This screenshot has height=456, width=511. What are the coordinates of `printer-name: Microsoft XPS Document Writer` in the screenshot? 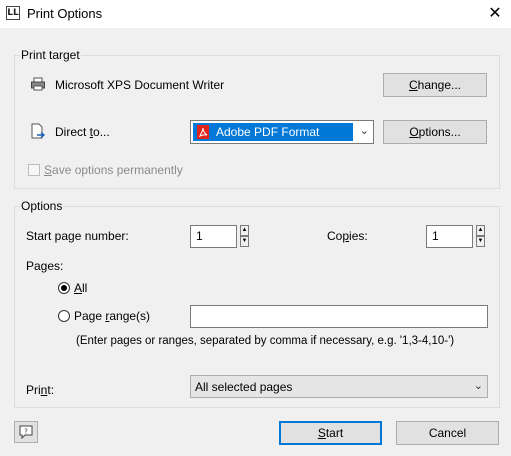 It's located at (140, 85).